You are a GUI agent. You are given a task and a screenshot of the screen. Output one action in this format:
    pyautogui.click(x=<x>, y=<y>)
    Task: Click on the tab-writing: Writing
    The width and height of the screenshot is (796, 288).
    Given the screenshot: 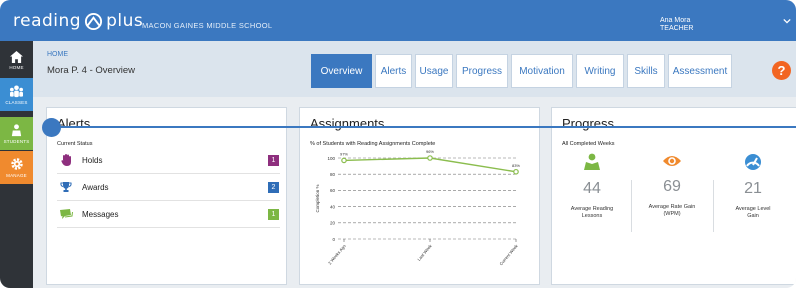 What is the action you would take?
    pyautogui.click(x=600, y=71)
    